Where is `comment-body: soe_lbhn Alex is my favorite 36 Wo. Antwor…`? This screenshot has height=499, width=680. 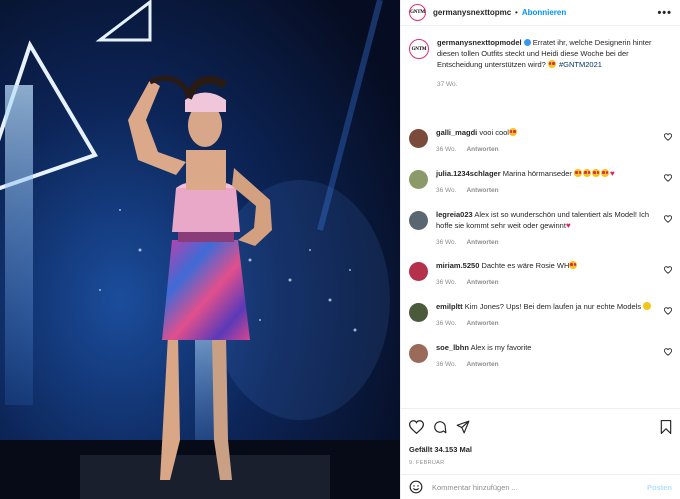 comment-body: soe_lbhn Alex is my favorite 36 Wo. Antwor… is located at coordinates (545, 362).